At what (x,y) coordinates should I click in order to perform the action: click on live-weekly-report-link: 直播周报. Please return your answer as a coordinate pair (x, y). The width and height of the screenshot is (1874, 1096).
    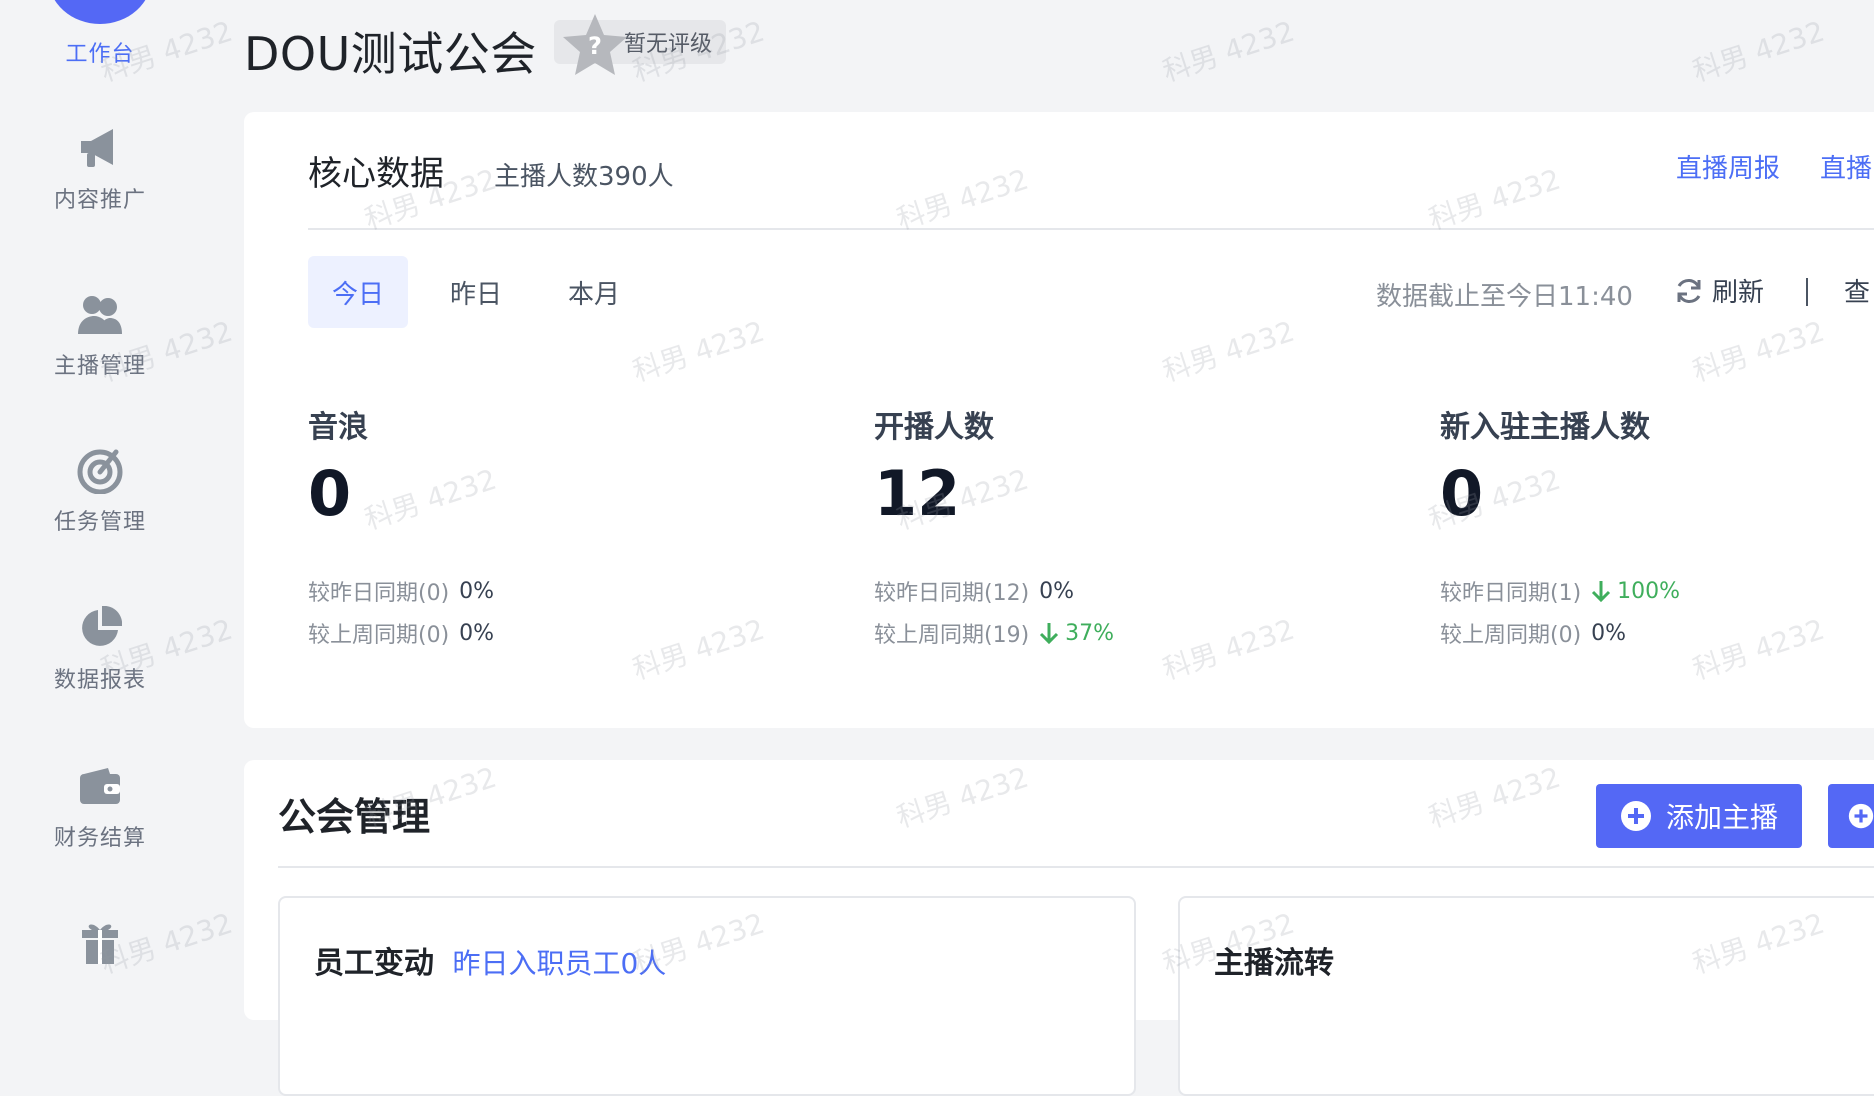
    Looking at the image, I should click on (1728, 166).